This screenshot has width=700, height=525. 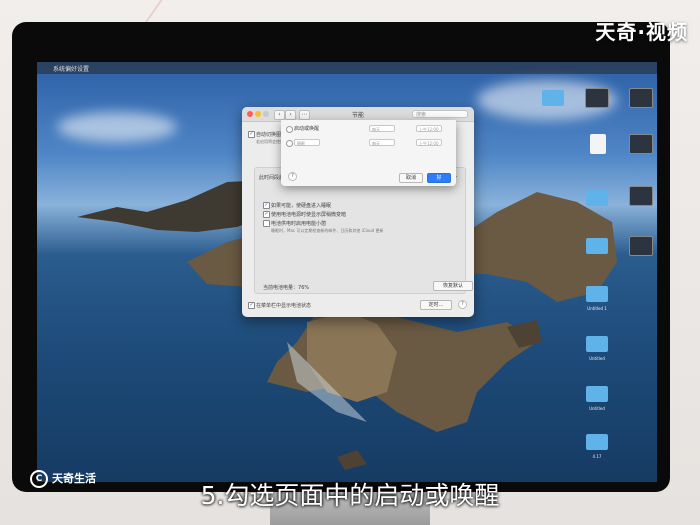 What do you see at coordinates (440, 114) in the screenshot?
I see `search-input: 搜索` at bounding box center [440, 114].